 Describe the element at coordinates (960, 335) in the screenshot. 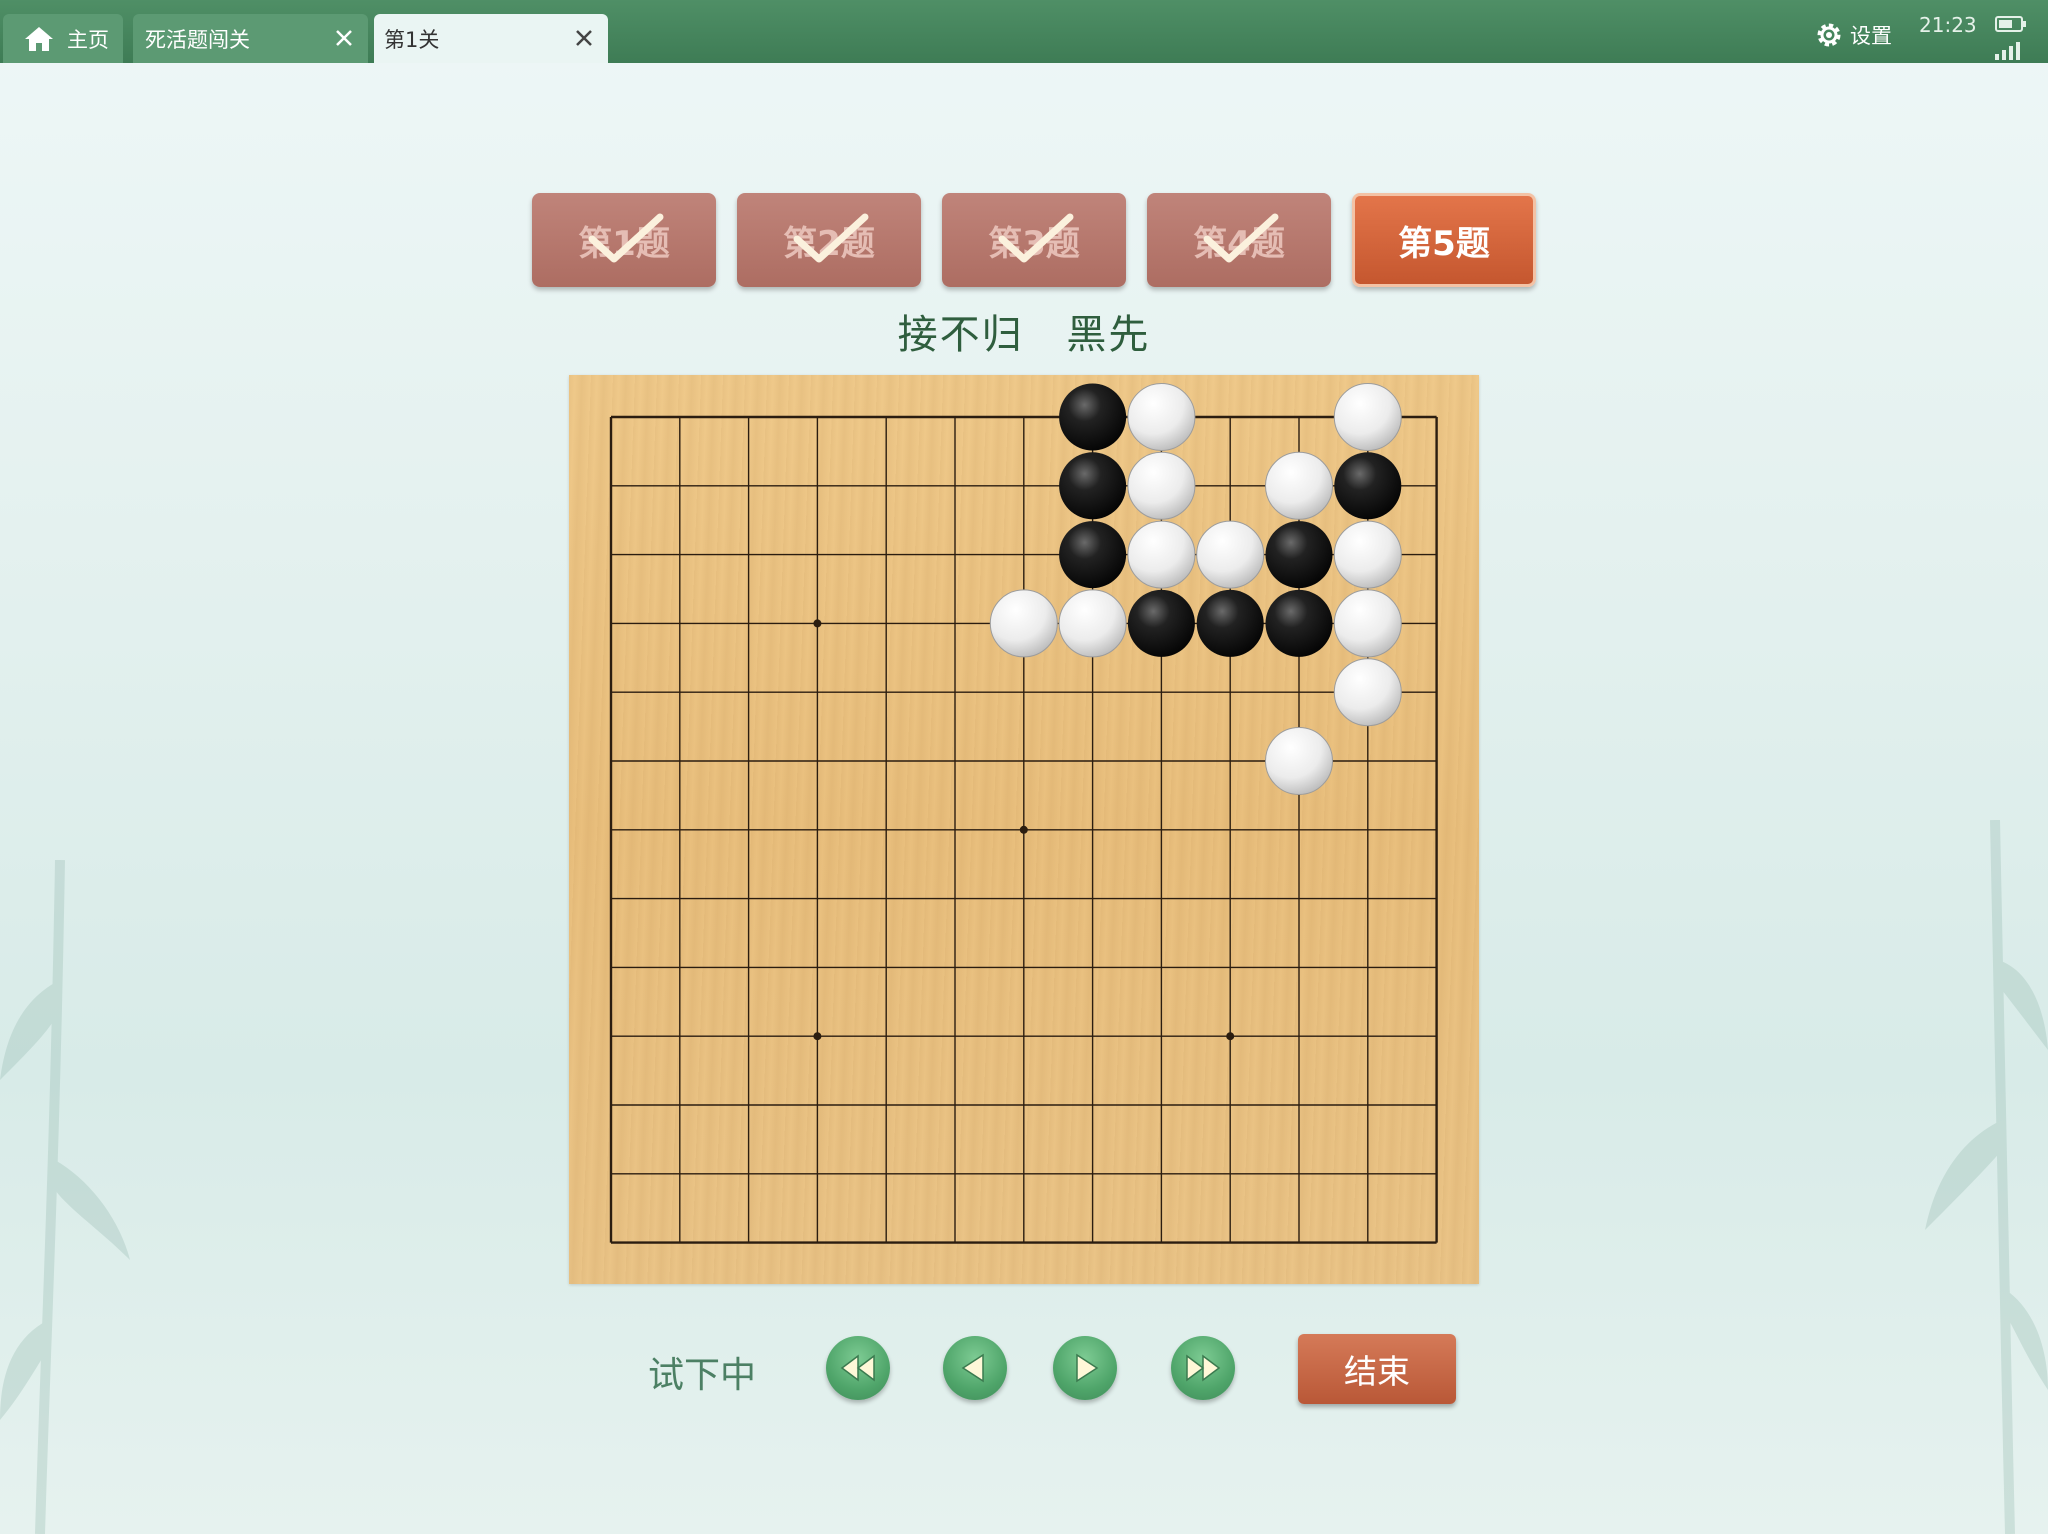

I see `technique-label: 接不归` at that location.